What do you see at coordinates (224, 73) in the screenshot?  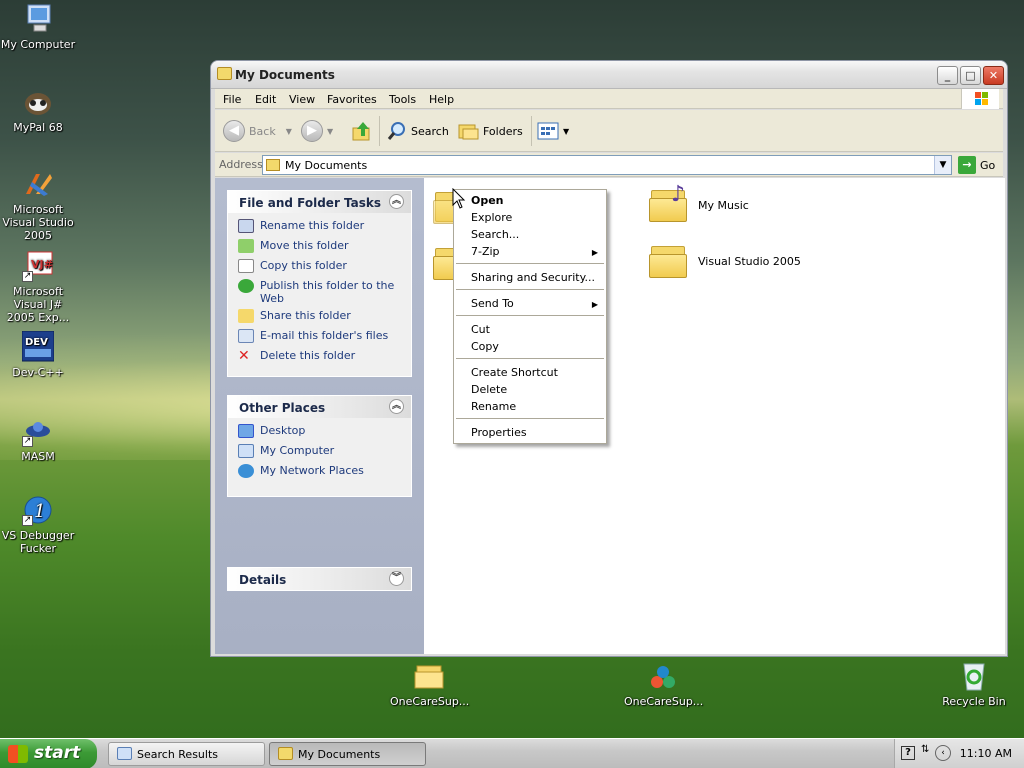 I see `folder-icon` at bounding box center [224, 73].